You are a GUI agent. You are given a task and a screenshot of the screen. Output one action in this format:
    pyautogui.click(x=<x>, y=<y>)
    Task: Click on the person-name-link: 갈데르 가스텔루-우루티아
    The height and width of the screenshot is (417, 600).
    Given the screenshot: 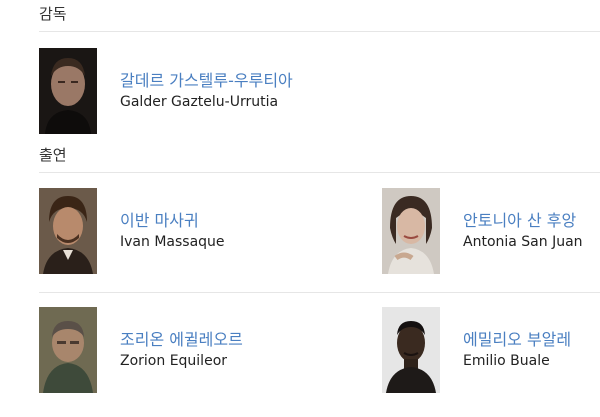 What is the action you would take?
    pyautogui.click(x=206, y=81)
    